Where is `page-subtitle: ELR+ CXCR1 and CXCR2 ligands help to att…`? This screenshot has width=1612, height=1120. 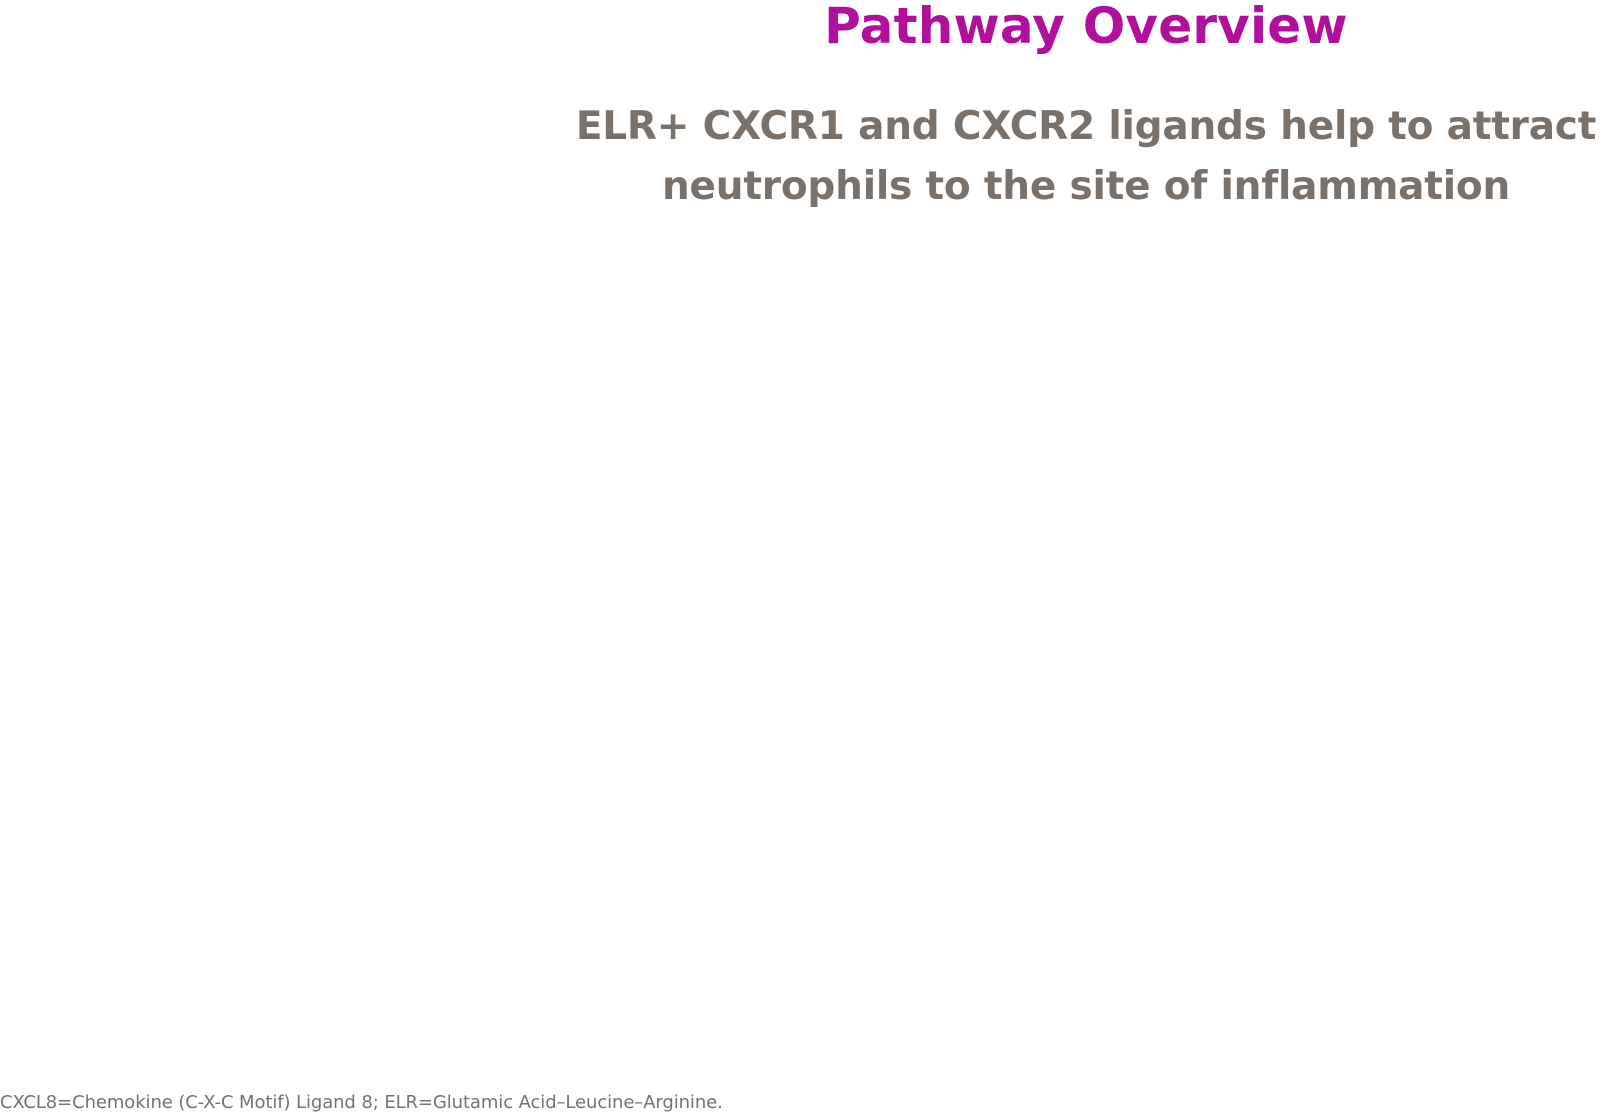
page-subtitle: ELR+ CXCR1 and CXCR2 ligands help to att… is located at coordinates (1086, 157).